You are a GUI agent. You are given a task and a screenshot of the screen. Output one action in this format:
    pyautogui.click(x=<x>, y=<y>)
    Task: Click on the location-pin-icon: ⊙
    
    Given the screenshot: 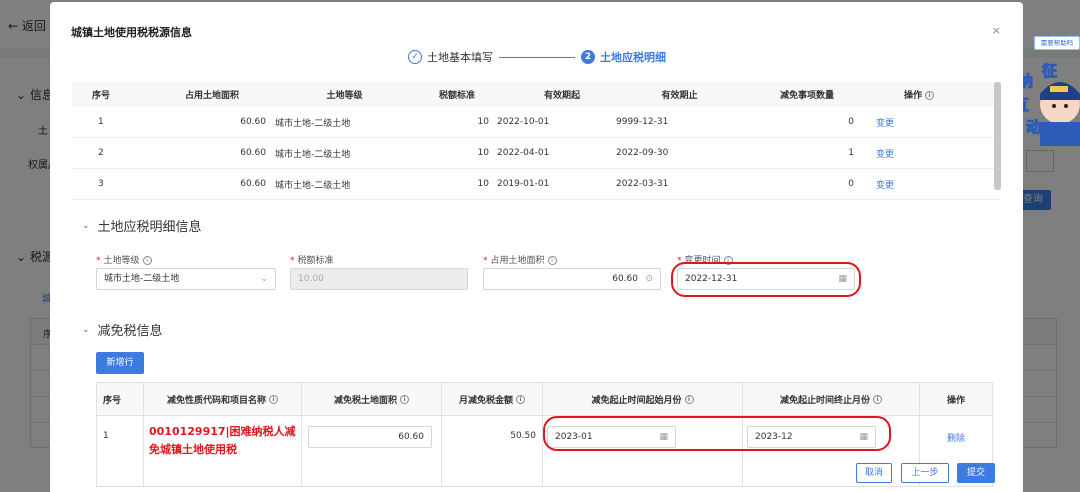 What is the action you would take?
    pyautogui.click(x=649, y=279)
    